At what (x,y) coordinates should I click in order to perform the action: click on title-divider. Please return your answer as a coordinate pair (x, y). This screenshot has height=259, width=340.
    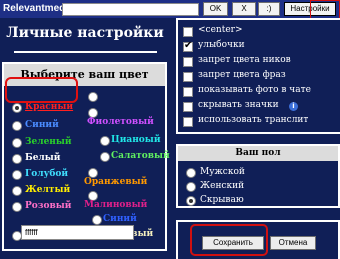
    Looking at the image, I should click on (85, 52).